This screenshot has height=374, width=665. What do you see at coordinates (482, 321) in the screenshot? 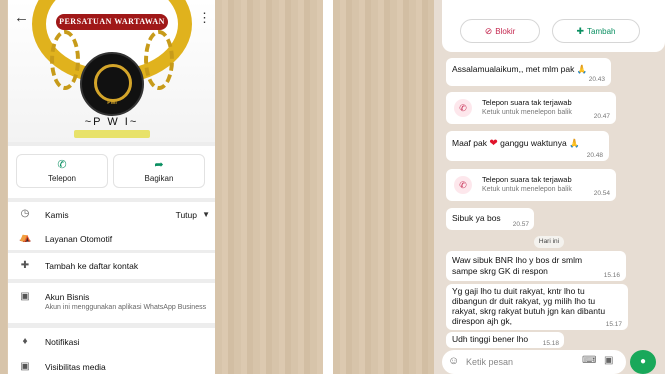
I see `message-line: direspon ajh gk,` at bounding box center [482, 321].